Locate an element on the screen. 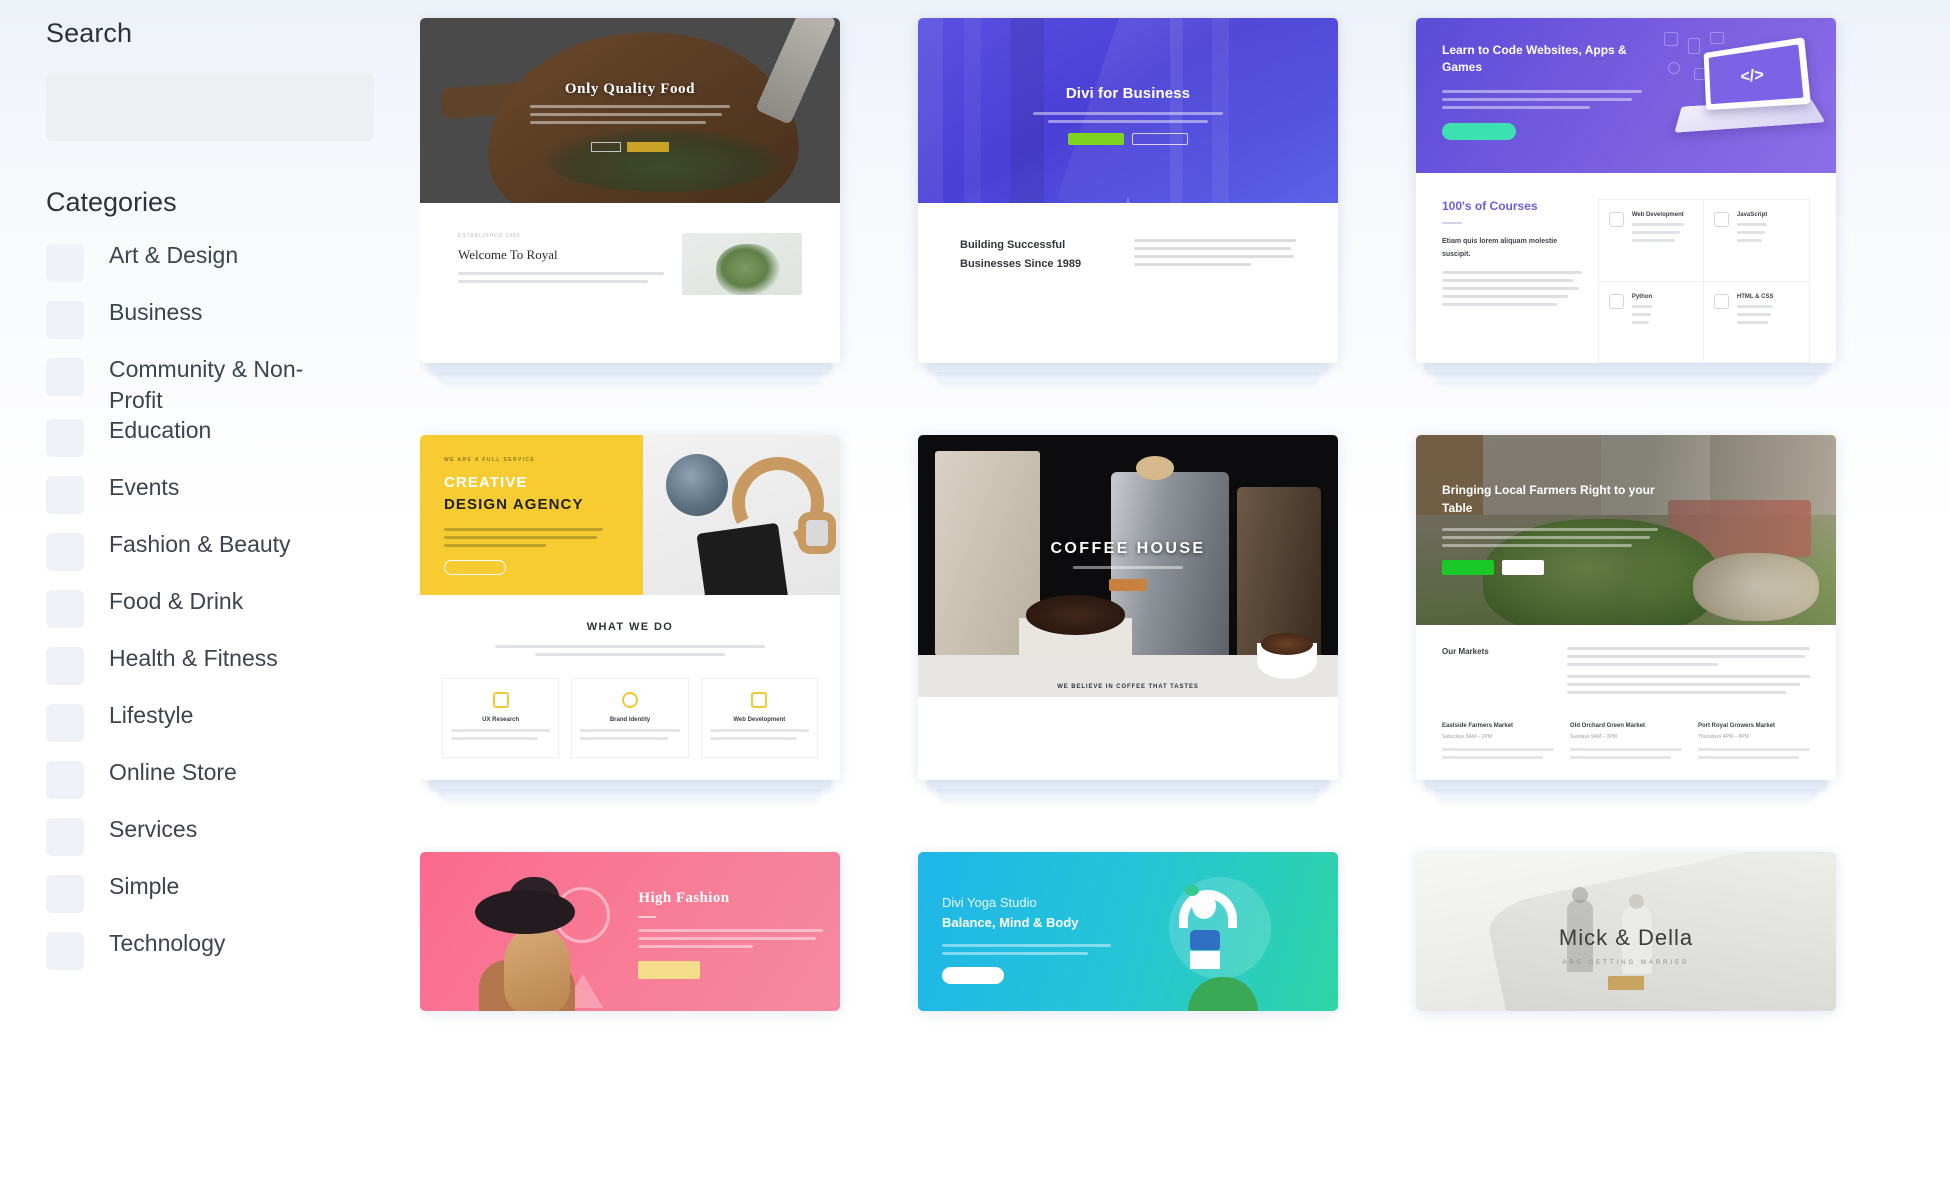  layout-pack-card-wedding: Mick & Della ARE GETTING MARRIED is located at coordinates (1626, 931).